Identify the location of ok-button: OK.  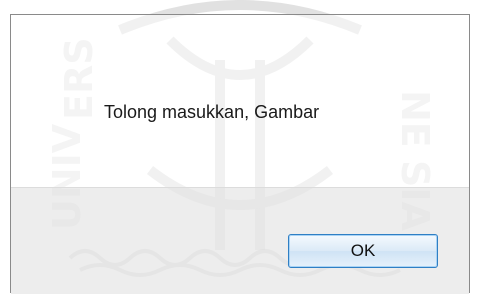
(363, 251).